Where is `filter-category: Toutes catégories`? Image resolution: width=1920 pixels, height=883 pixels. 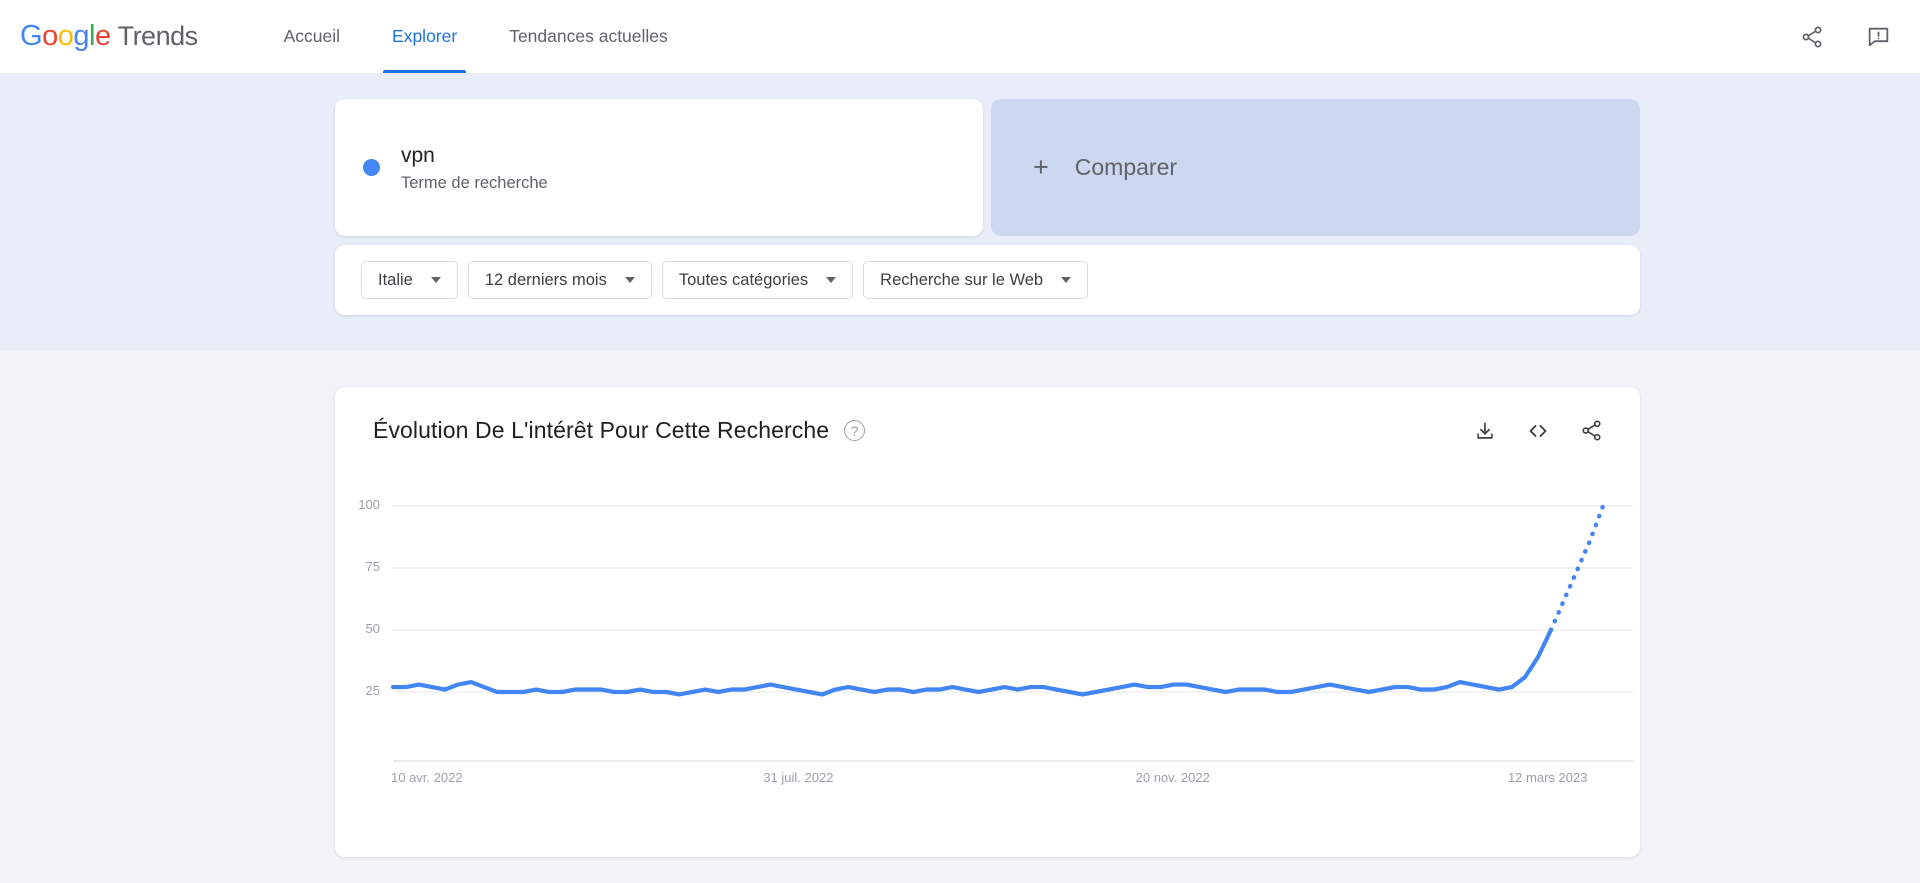
filter-category: Toutes catégories is located at coordinates (757, 280).